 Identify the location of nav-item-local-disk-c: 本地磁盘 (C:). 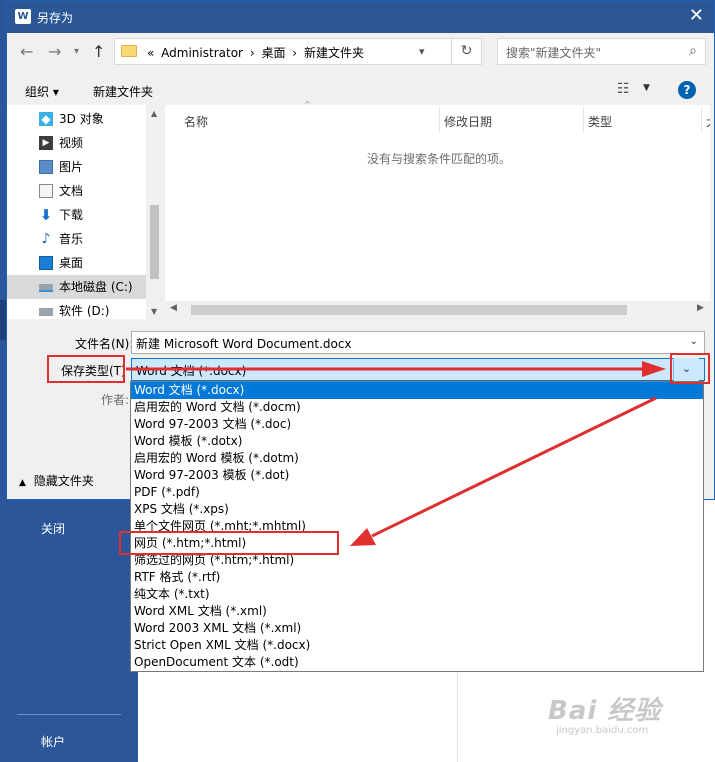
(76, 287).